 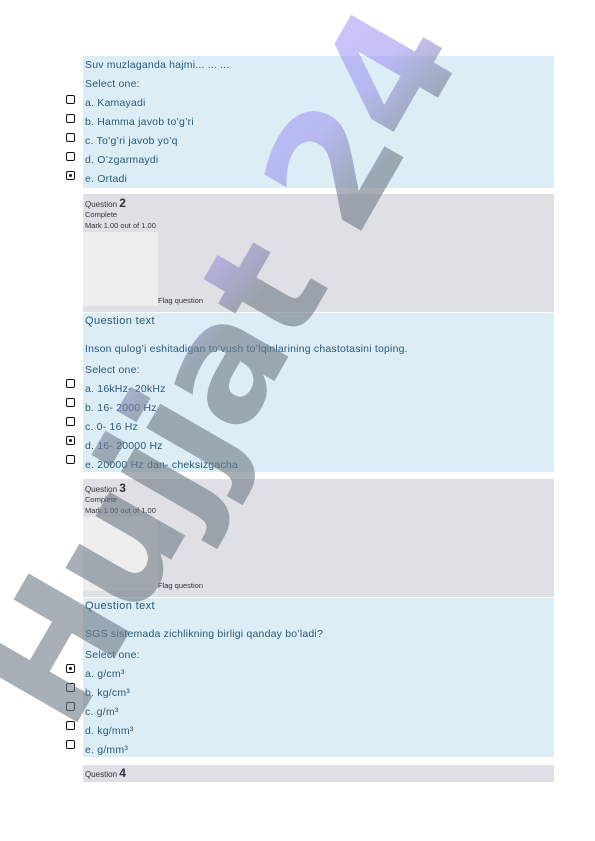 What do you see at coordinates (70, 383) in the screenshot?
I see `q2-radio-a` at bounding box center [70, 383].